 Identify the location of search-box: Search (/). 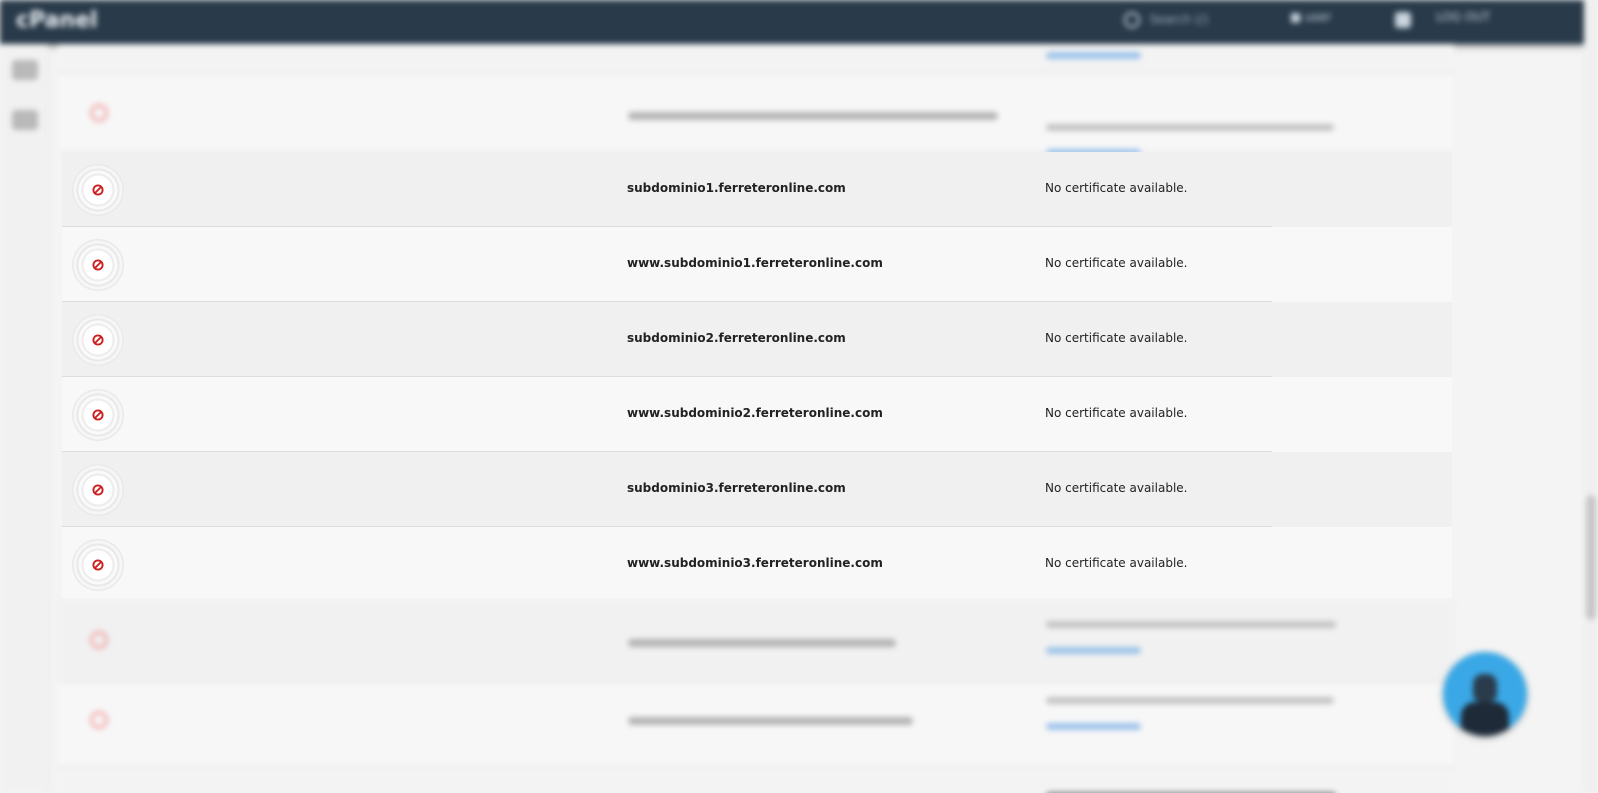
(1174, 22).